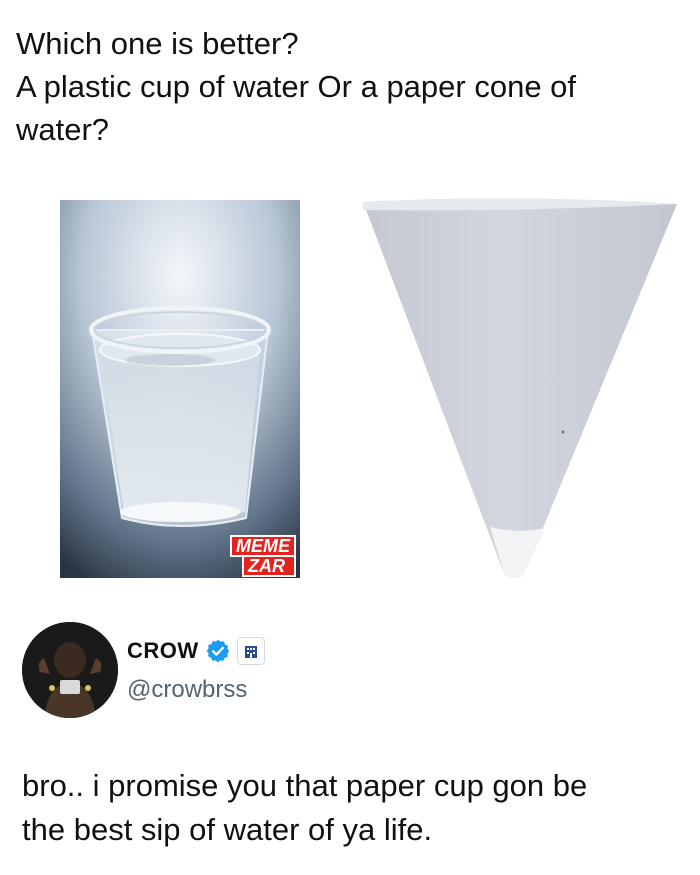 This screenshot has height=875, width=700. I want to click on reply-author: CROW @crowbrss, so click(322, 672).